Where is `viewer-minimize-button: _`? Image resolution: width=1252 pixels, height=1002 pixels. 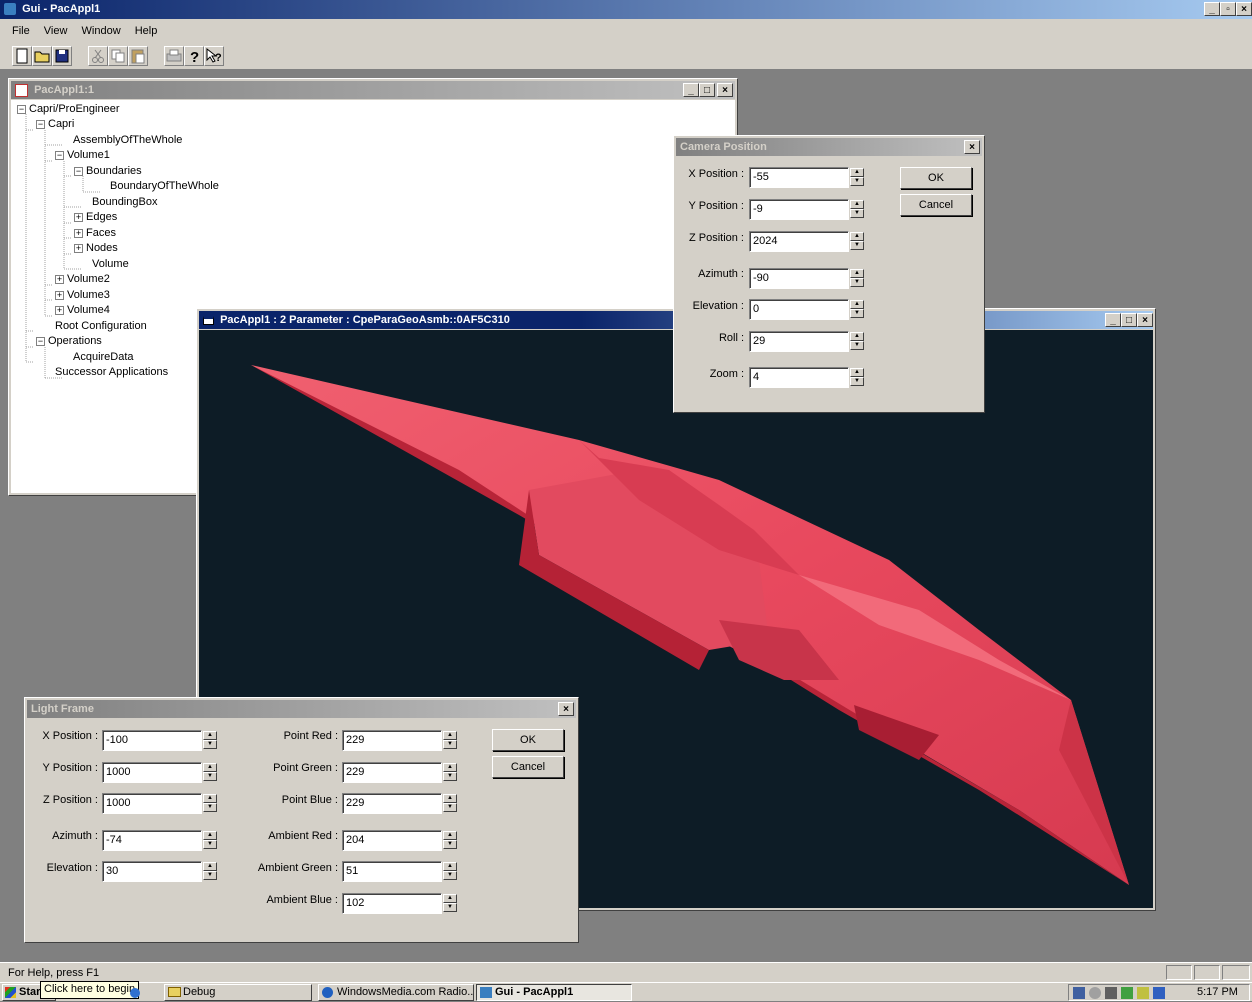 viewer-minimize-button: _ is located at coordinates (1113, 320).